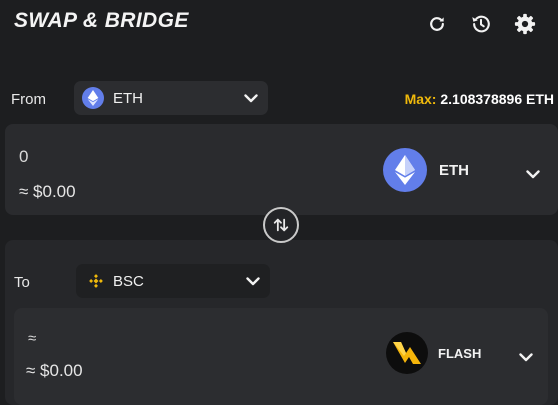  What do you see at coordinates (128, 98) in the screenshot?
I see `from-network-name: ETH` at bounding box center [128, 98].